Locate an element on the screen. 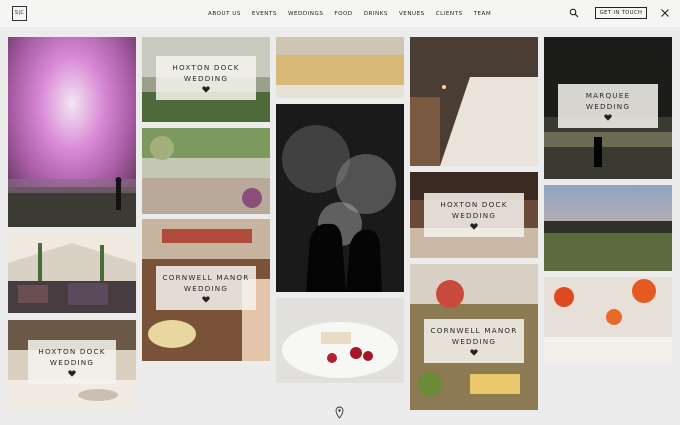  gallery-tile-couple-fireworks is located at coordinates (340, 198).